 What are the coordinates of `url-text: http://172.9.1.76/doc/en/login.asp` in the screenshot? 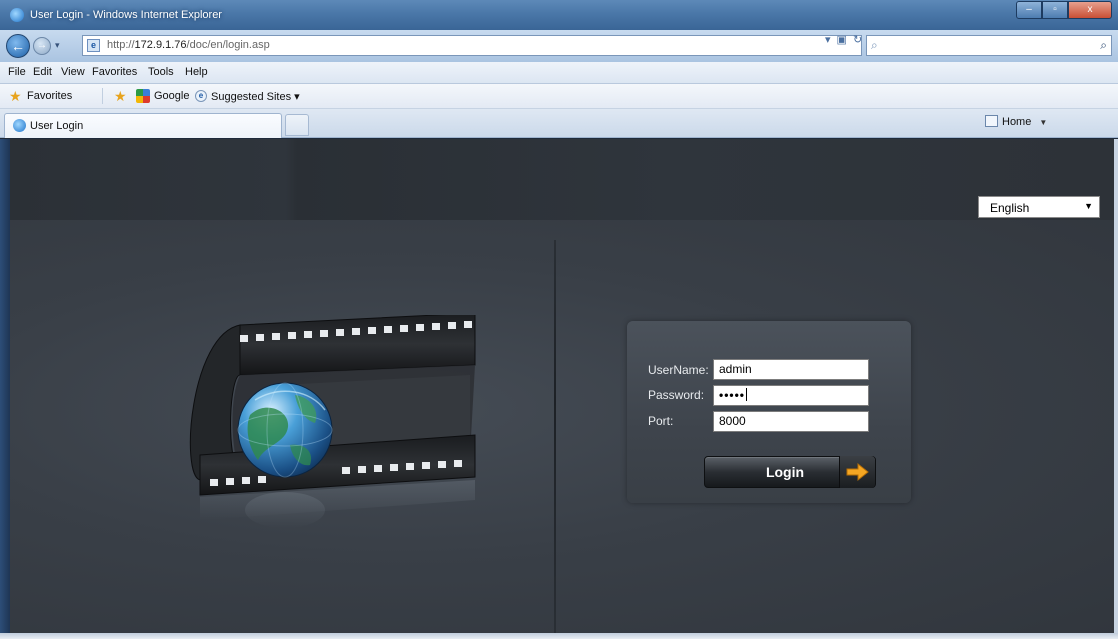 It's located at (188, 45).